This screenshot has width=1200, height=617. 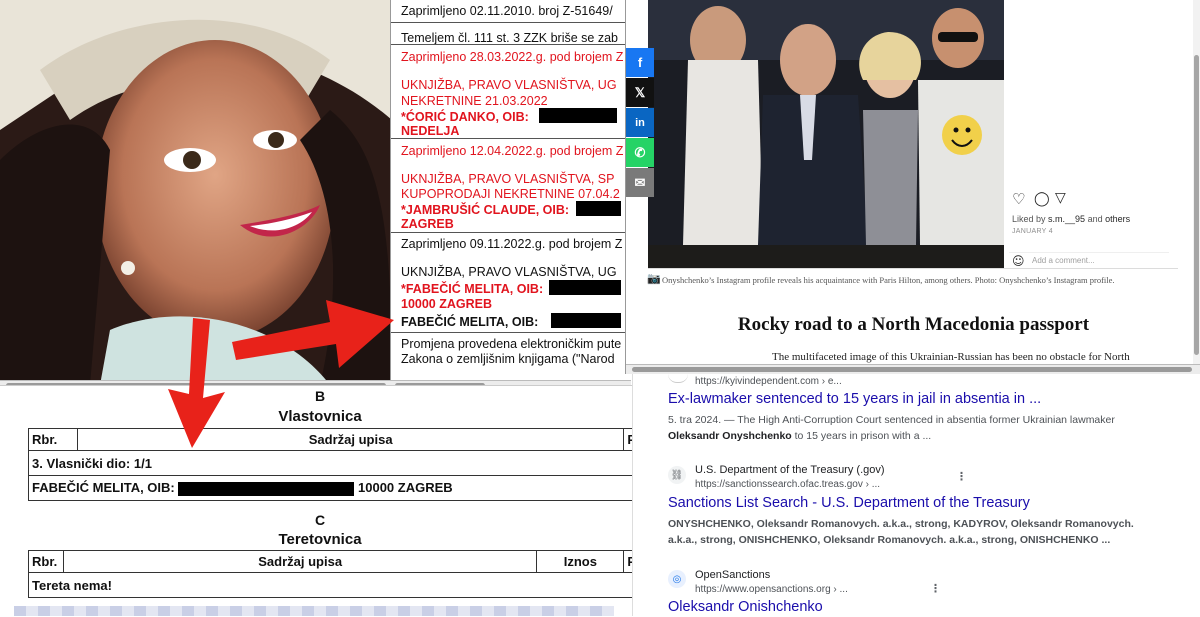 I want to click on camera-icon: 📷, so click(x=654, y=278).